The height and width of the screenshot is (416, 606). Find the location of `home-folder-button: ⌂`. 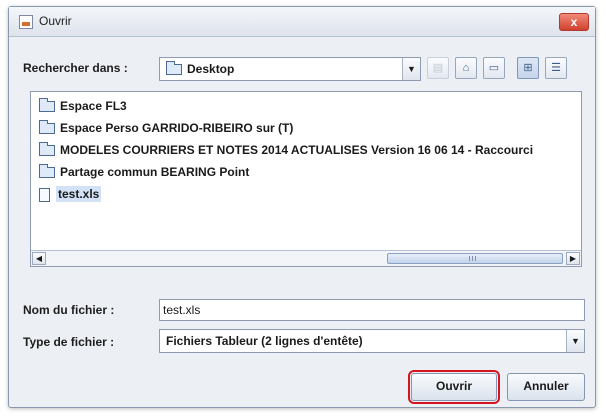

home-folder-button: ⌂ is located at coordinates (466, 68).